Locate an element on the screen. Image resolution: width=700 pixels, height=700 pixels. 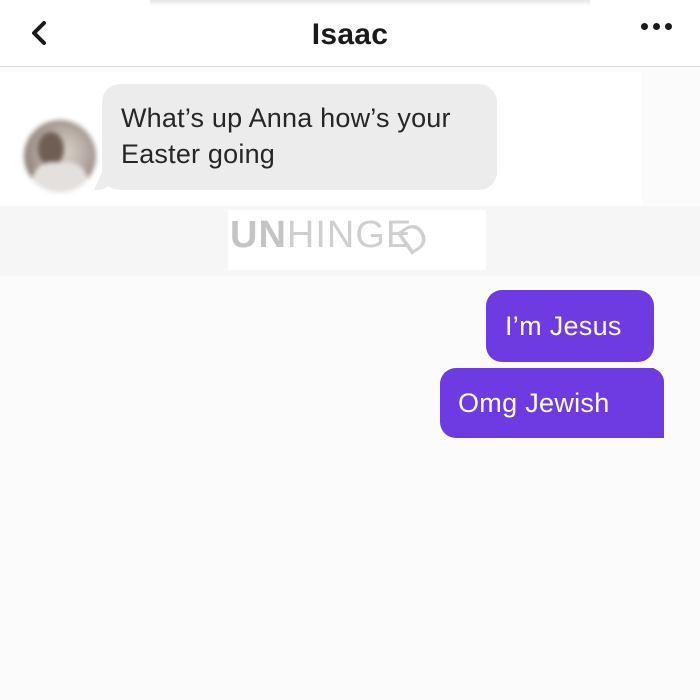
avatar-face is located at coordinates (51, 149).